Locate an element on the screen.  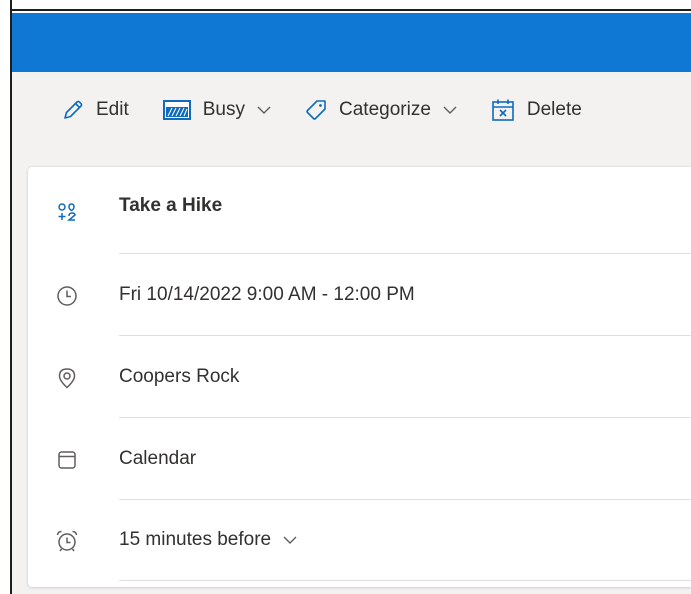
window-frame-top is located at coordinates (350, 5).